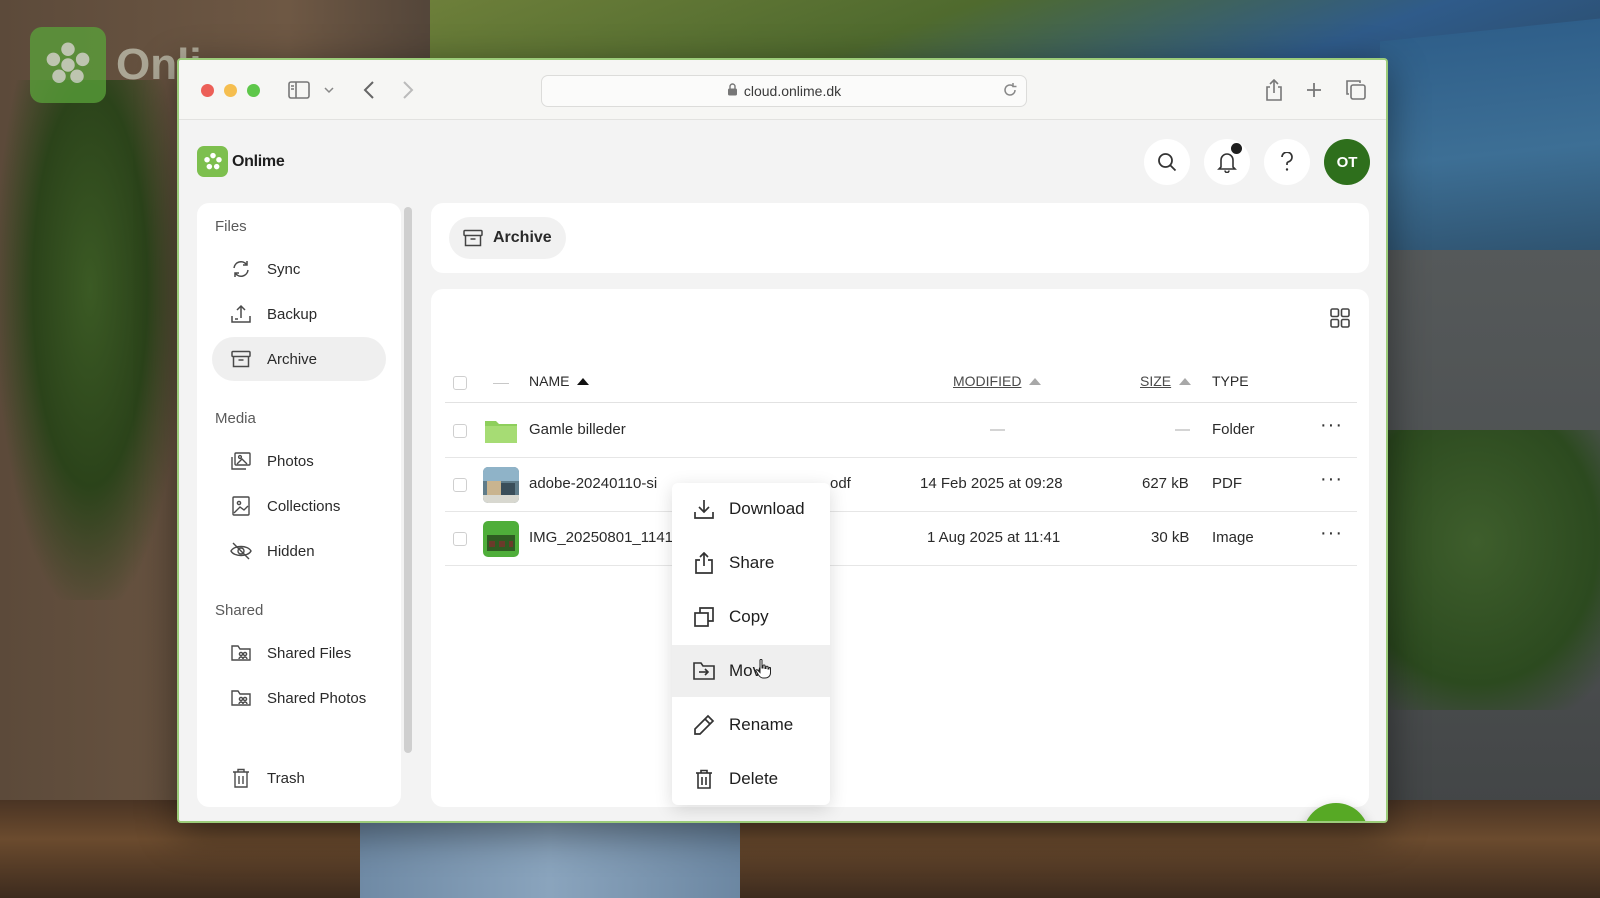  Describe the element at coordinates (1341, 319) in the screenshot. I see `grid-view-icon` at that location.